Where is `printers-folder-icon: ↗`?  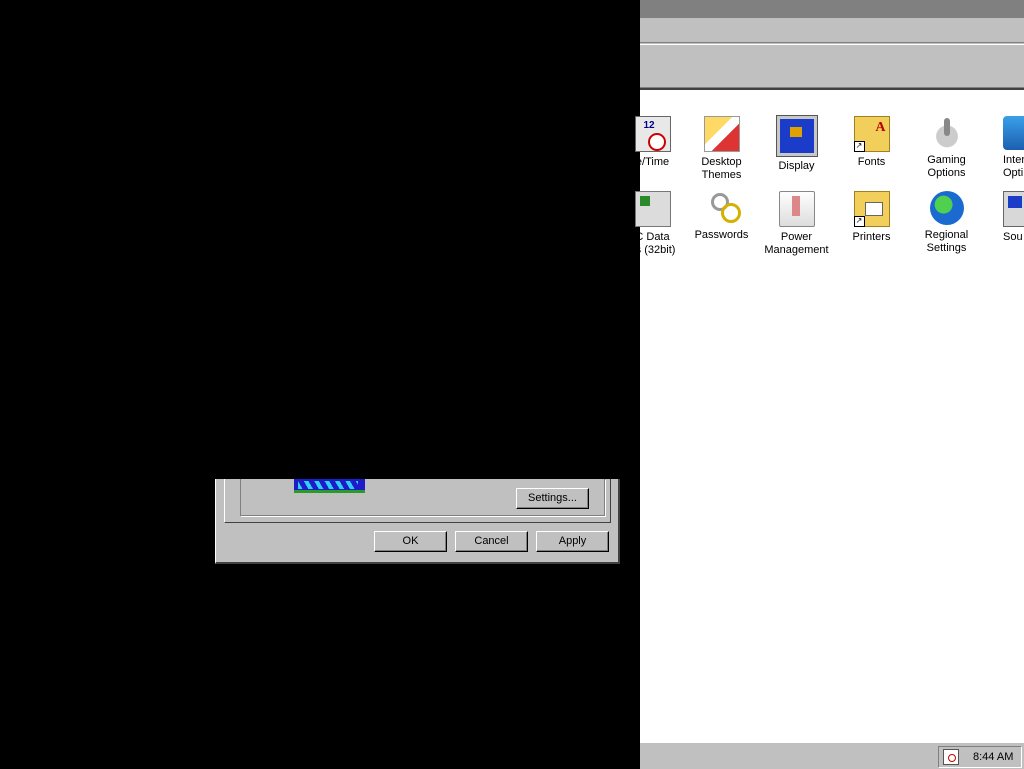
printers-folder-icon: ↗ is located at coordinates (871, 209).